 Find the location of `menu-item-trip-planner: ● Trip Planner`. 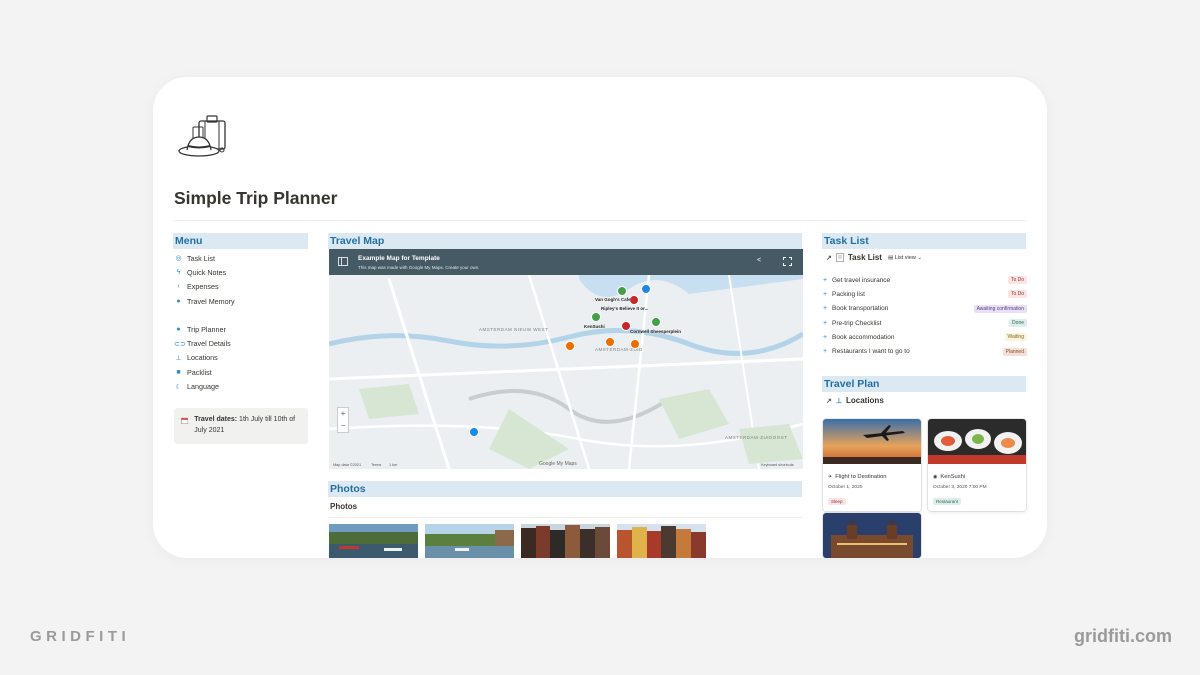

menu-item-trip-planner: ● Trip Planner is located at coordinates (244, 329).